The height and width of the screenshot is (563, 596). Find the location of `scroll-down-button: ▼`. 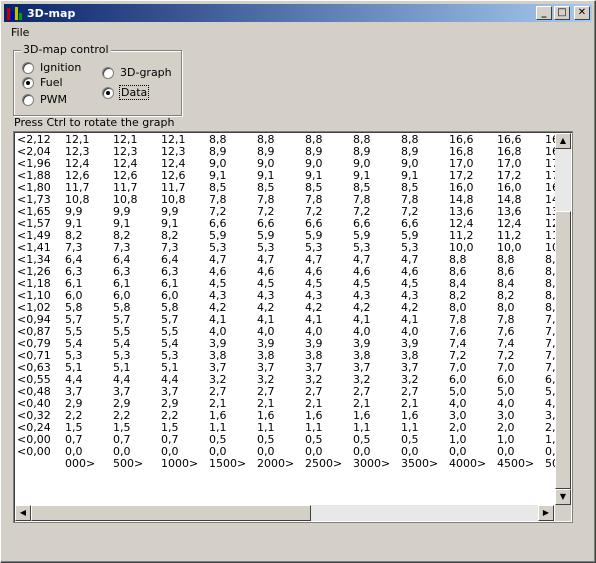

scroll-down-button: ▼ is located at coordinates (563, 497).